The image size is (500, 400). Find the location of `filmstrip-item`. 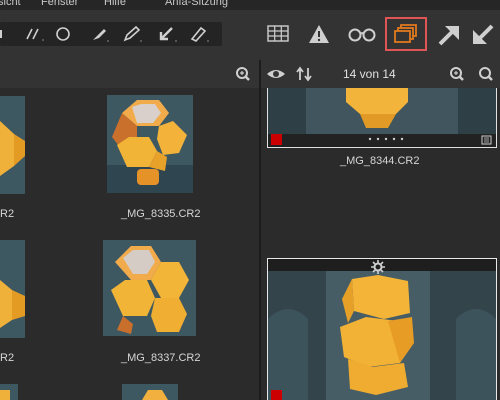

filmstrip-item is located at coordinates (382, 118).